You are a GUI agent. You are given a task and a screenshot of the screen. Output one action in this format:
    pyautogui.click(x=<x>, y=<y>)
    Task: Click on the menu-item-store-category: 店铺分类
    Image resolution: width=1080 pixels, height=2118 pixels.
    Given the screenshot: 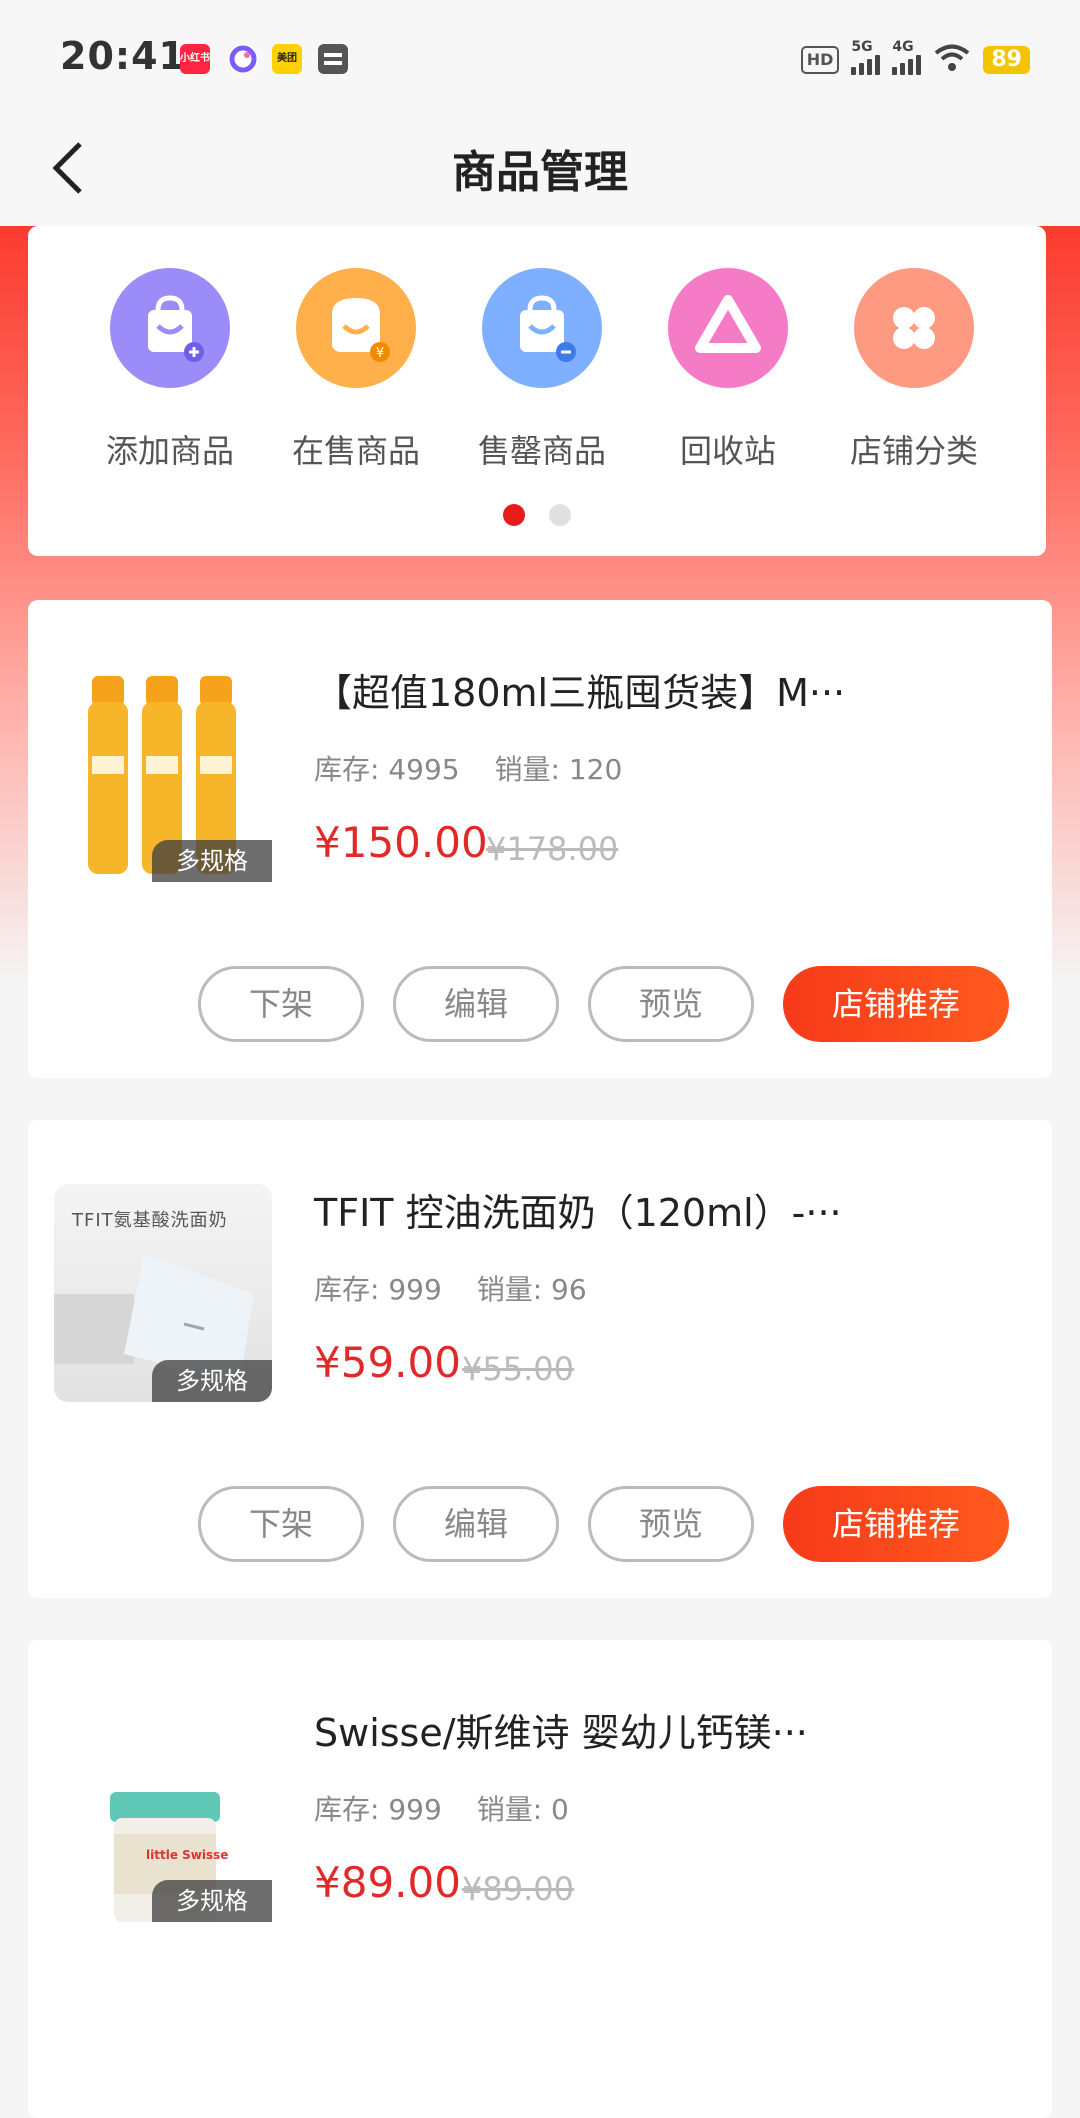 What is the action you would take?
    pyautogui.click(x=914, y=370)
    